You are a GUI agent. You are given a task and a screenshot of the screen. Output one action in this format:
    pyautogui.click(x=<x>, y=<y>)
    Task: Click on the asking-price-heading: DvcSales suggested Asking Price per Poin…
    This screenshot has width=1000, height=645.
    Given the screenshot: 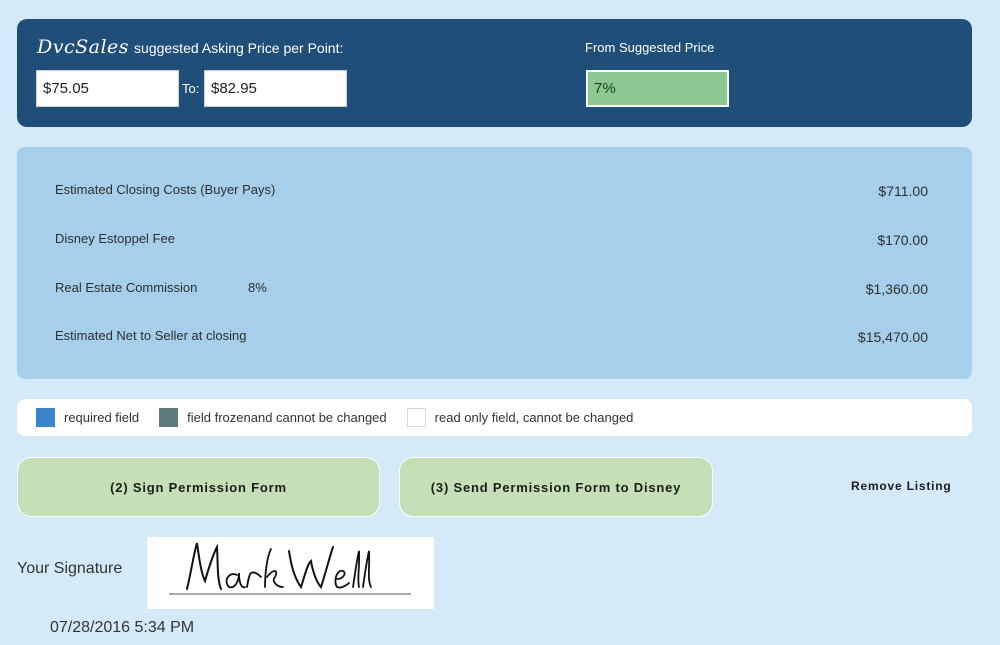 What is the action you would take?
    pyautogui.click(x=190, y=48)
    